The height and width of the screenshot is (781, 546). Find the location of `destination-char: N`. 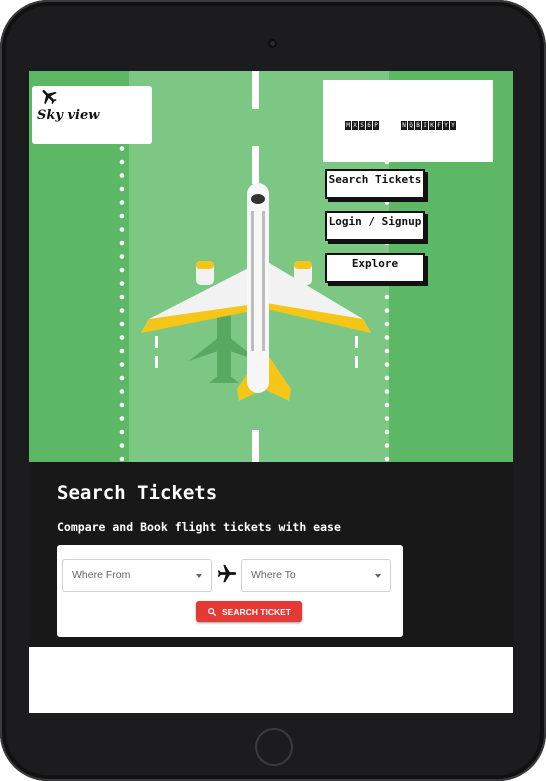

destination-char: N is located at coordinates (404, 125).